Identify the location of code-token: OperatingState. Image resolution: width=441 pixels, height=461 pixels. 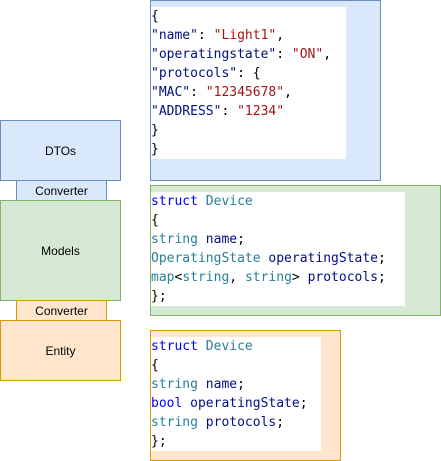
(206, 258).